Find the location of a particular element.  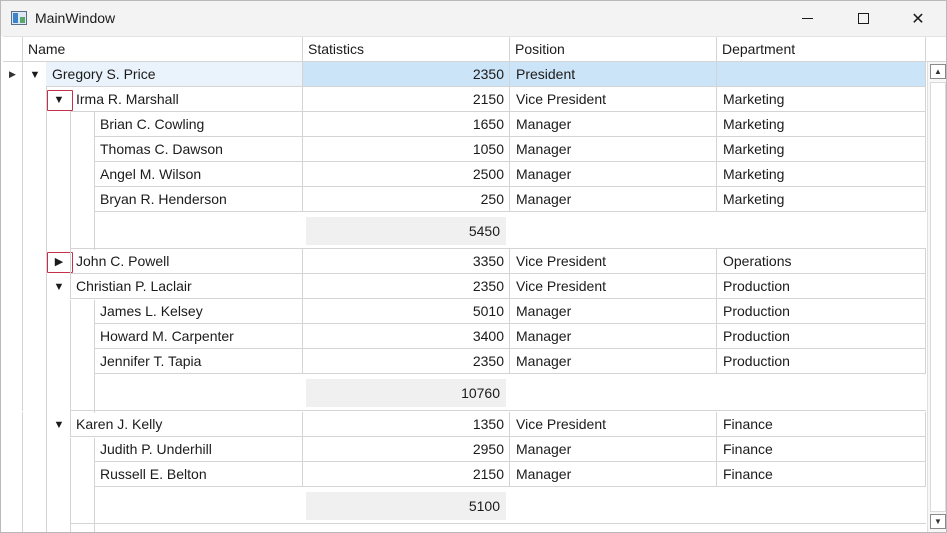

cell-statistics: 2950 is located at coordinates (406, 449).